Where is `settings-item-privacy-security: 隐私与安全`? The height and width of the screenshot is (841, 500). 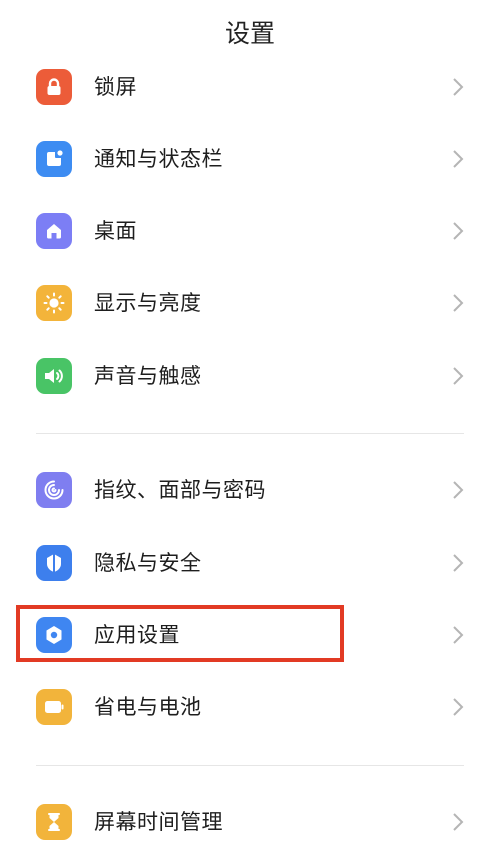 settings-item-privacy-security: 隐私与安全 is located at coordinates (250, 563).